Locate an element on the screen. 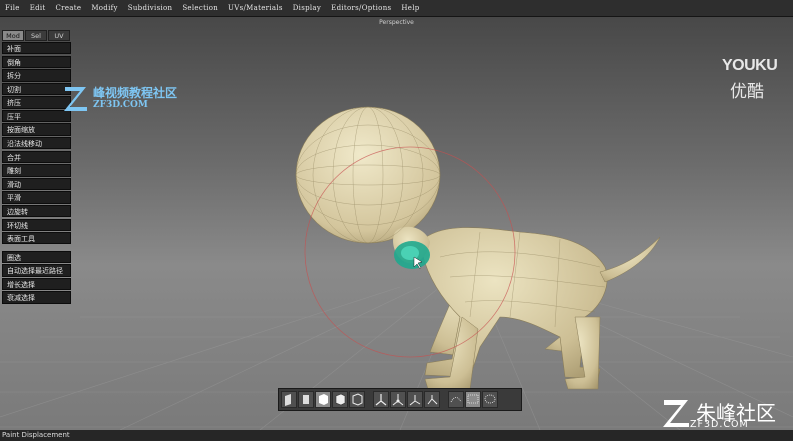 The width and height of the screenshot is (793, 441). view-shaded-icon is located at coordinates (340, 399).